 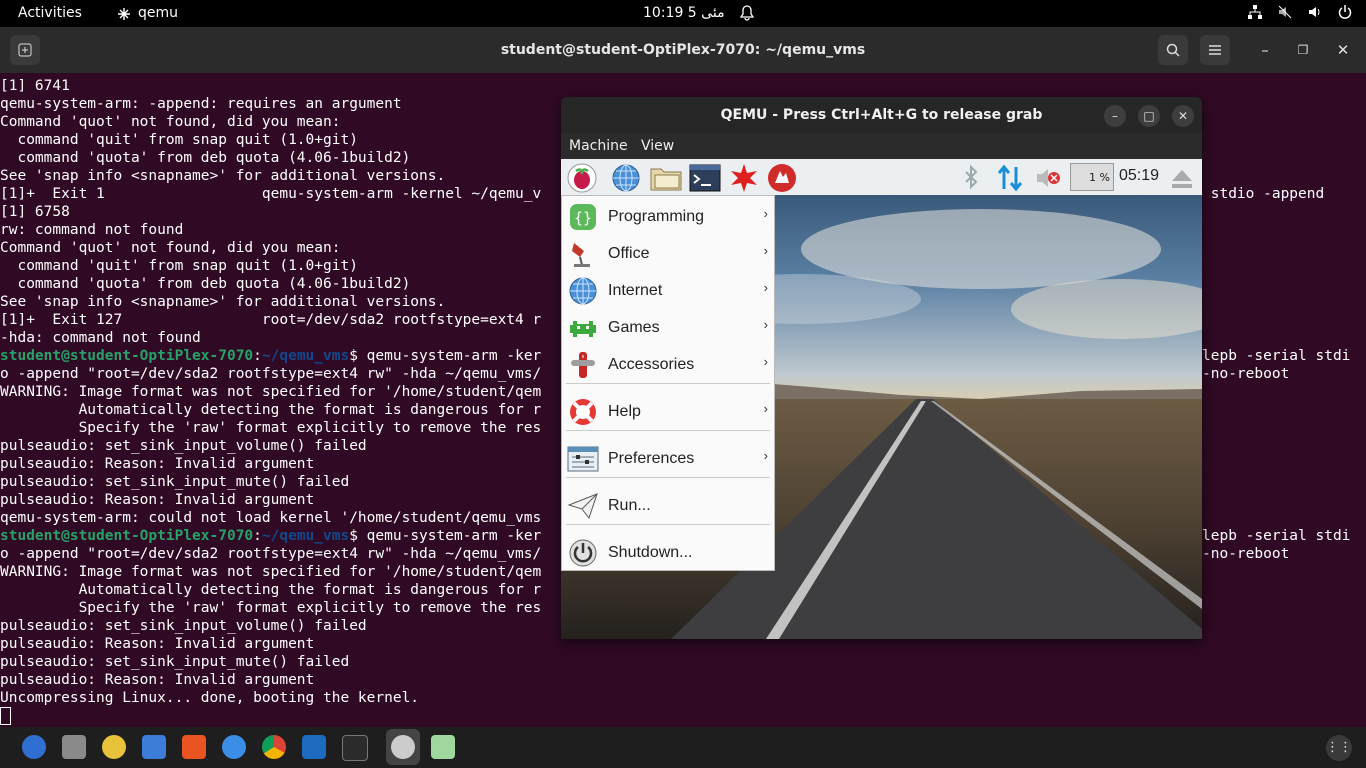 What do you see at coordinates (154, 747) in the screenshot?
I see `libreoffice-writer-icon` at bounding box center [154, 747].